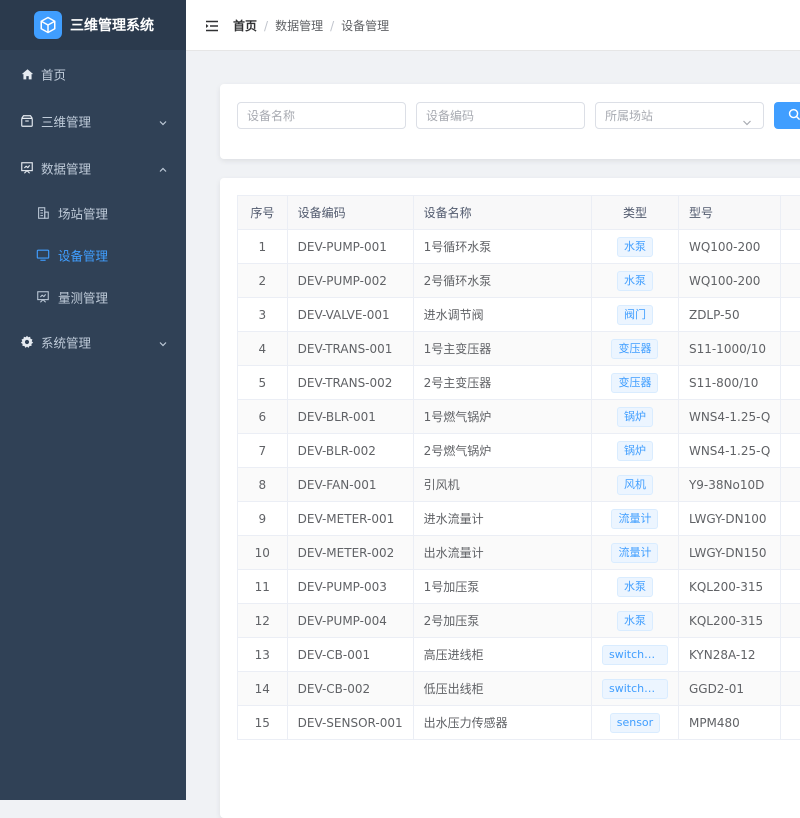 This screenshot has height=818, width=800. What do you see at coordinates (299, 26) in the screenshot?
I see `breadcrumb-item: 数据管理` at bounding box center [299, 26].